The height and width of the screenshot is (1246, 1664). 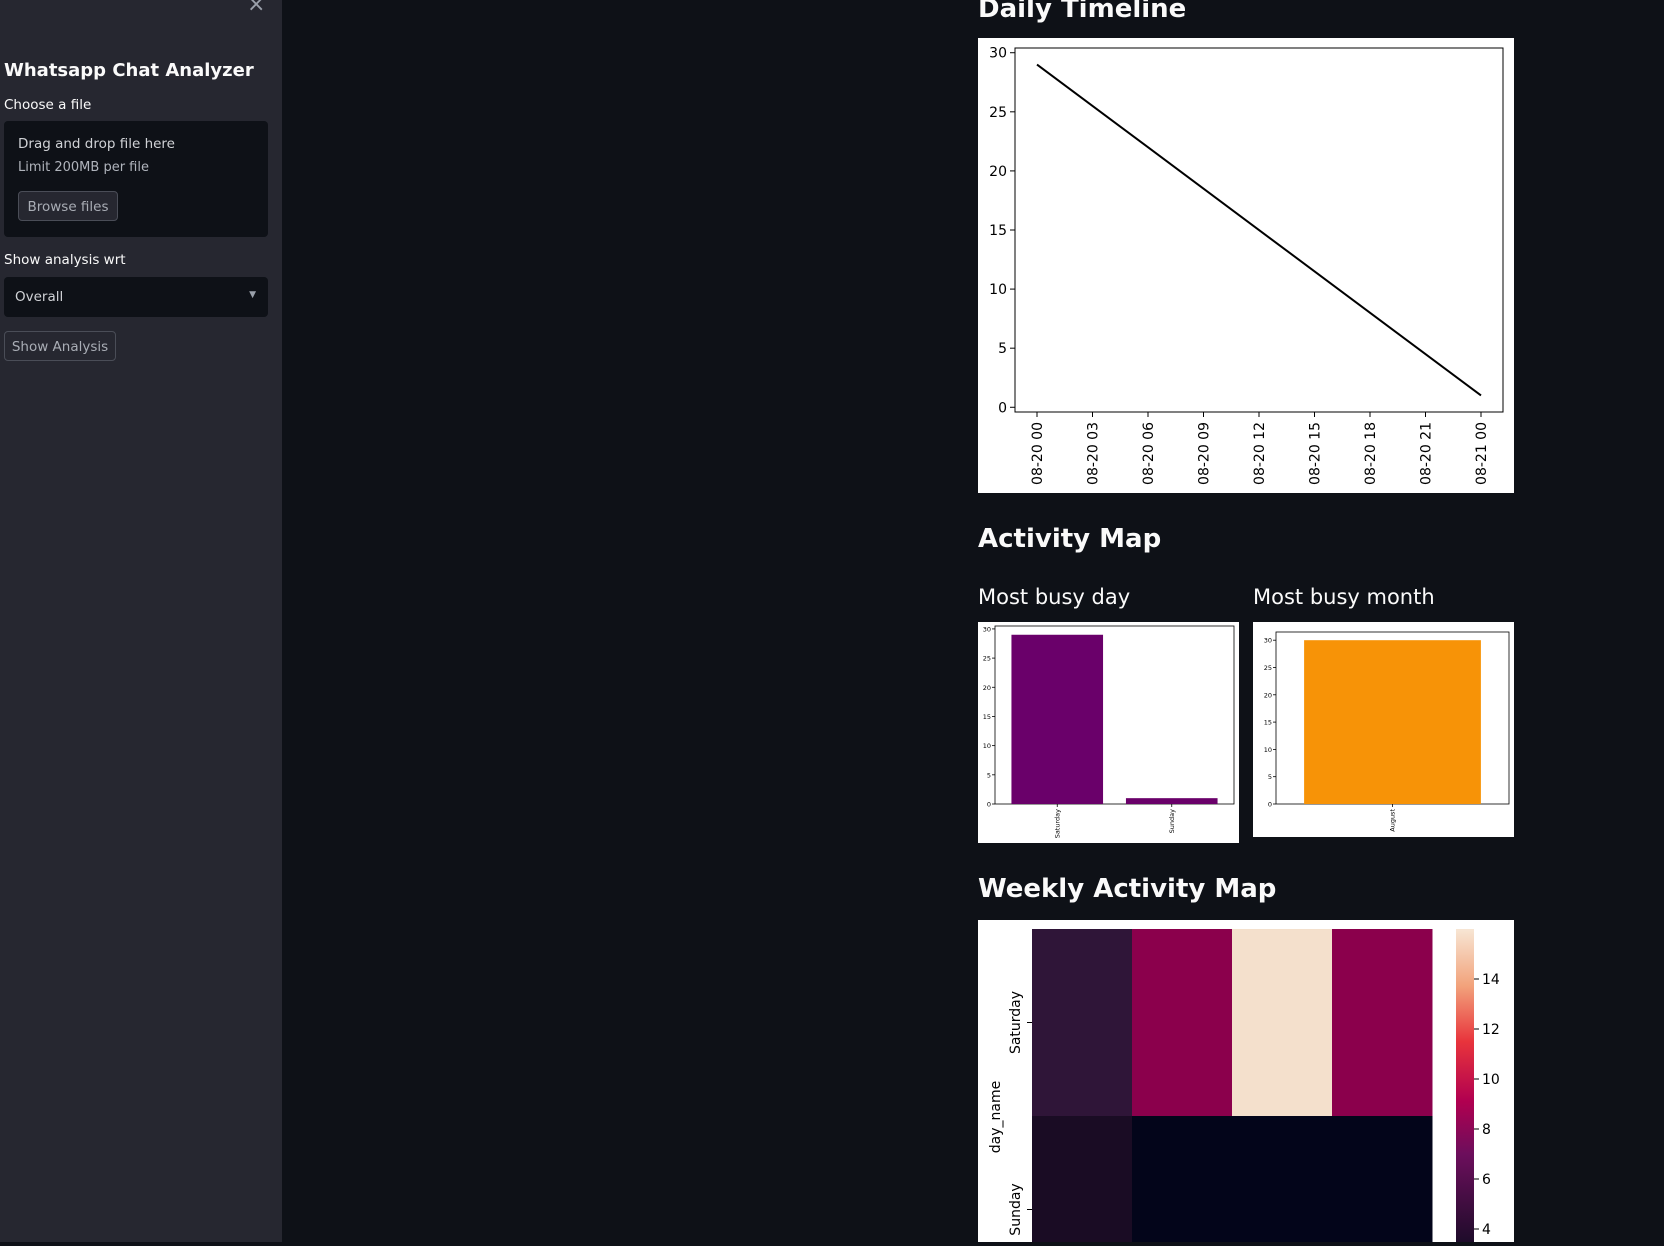 I want to click on file-size-limit: Limit 200MB per file, so click(x=83, y=167).